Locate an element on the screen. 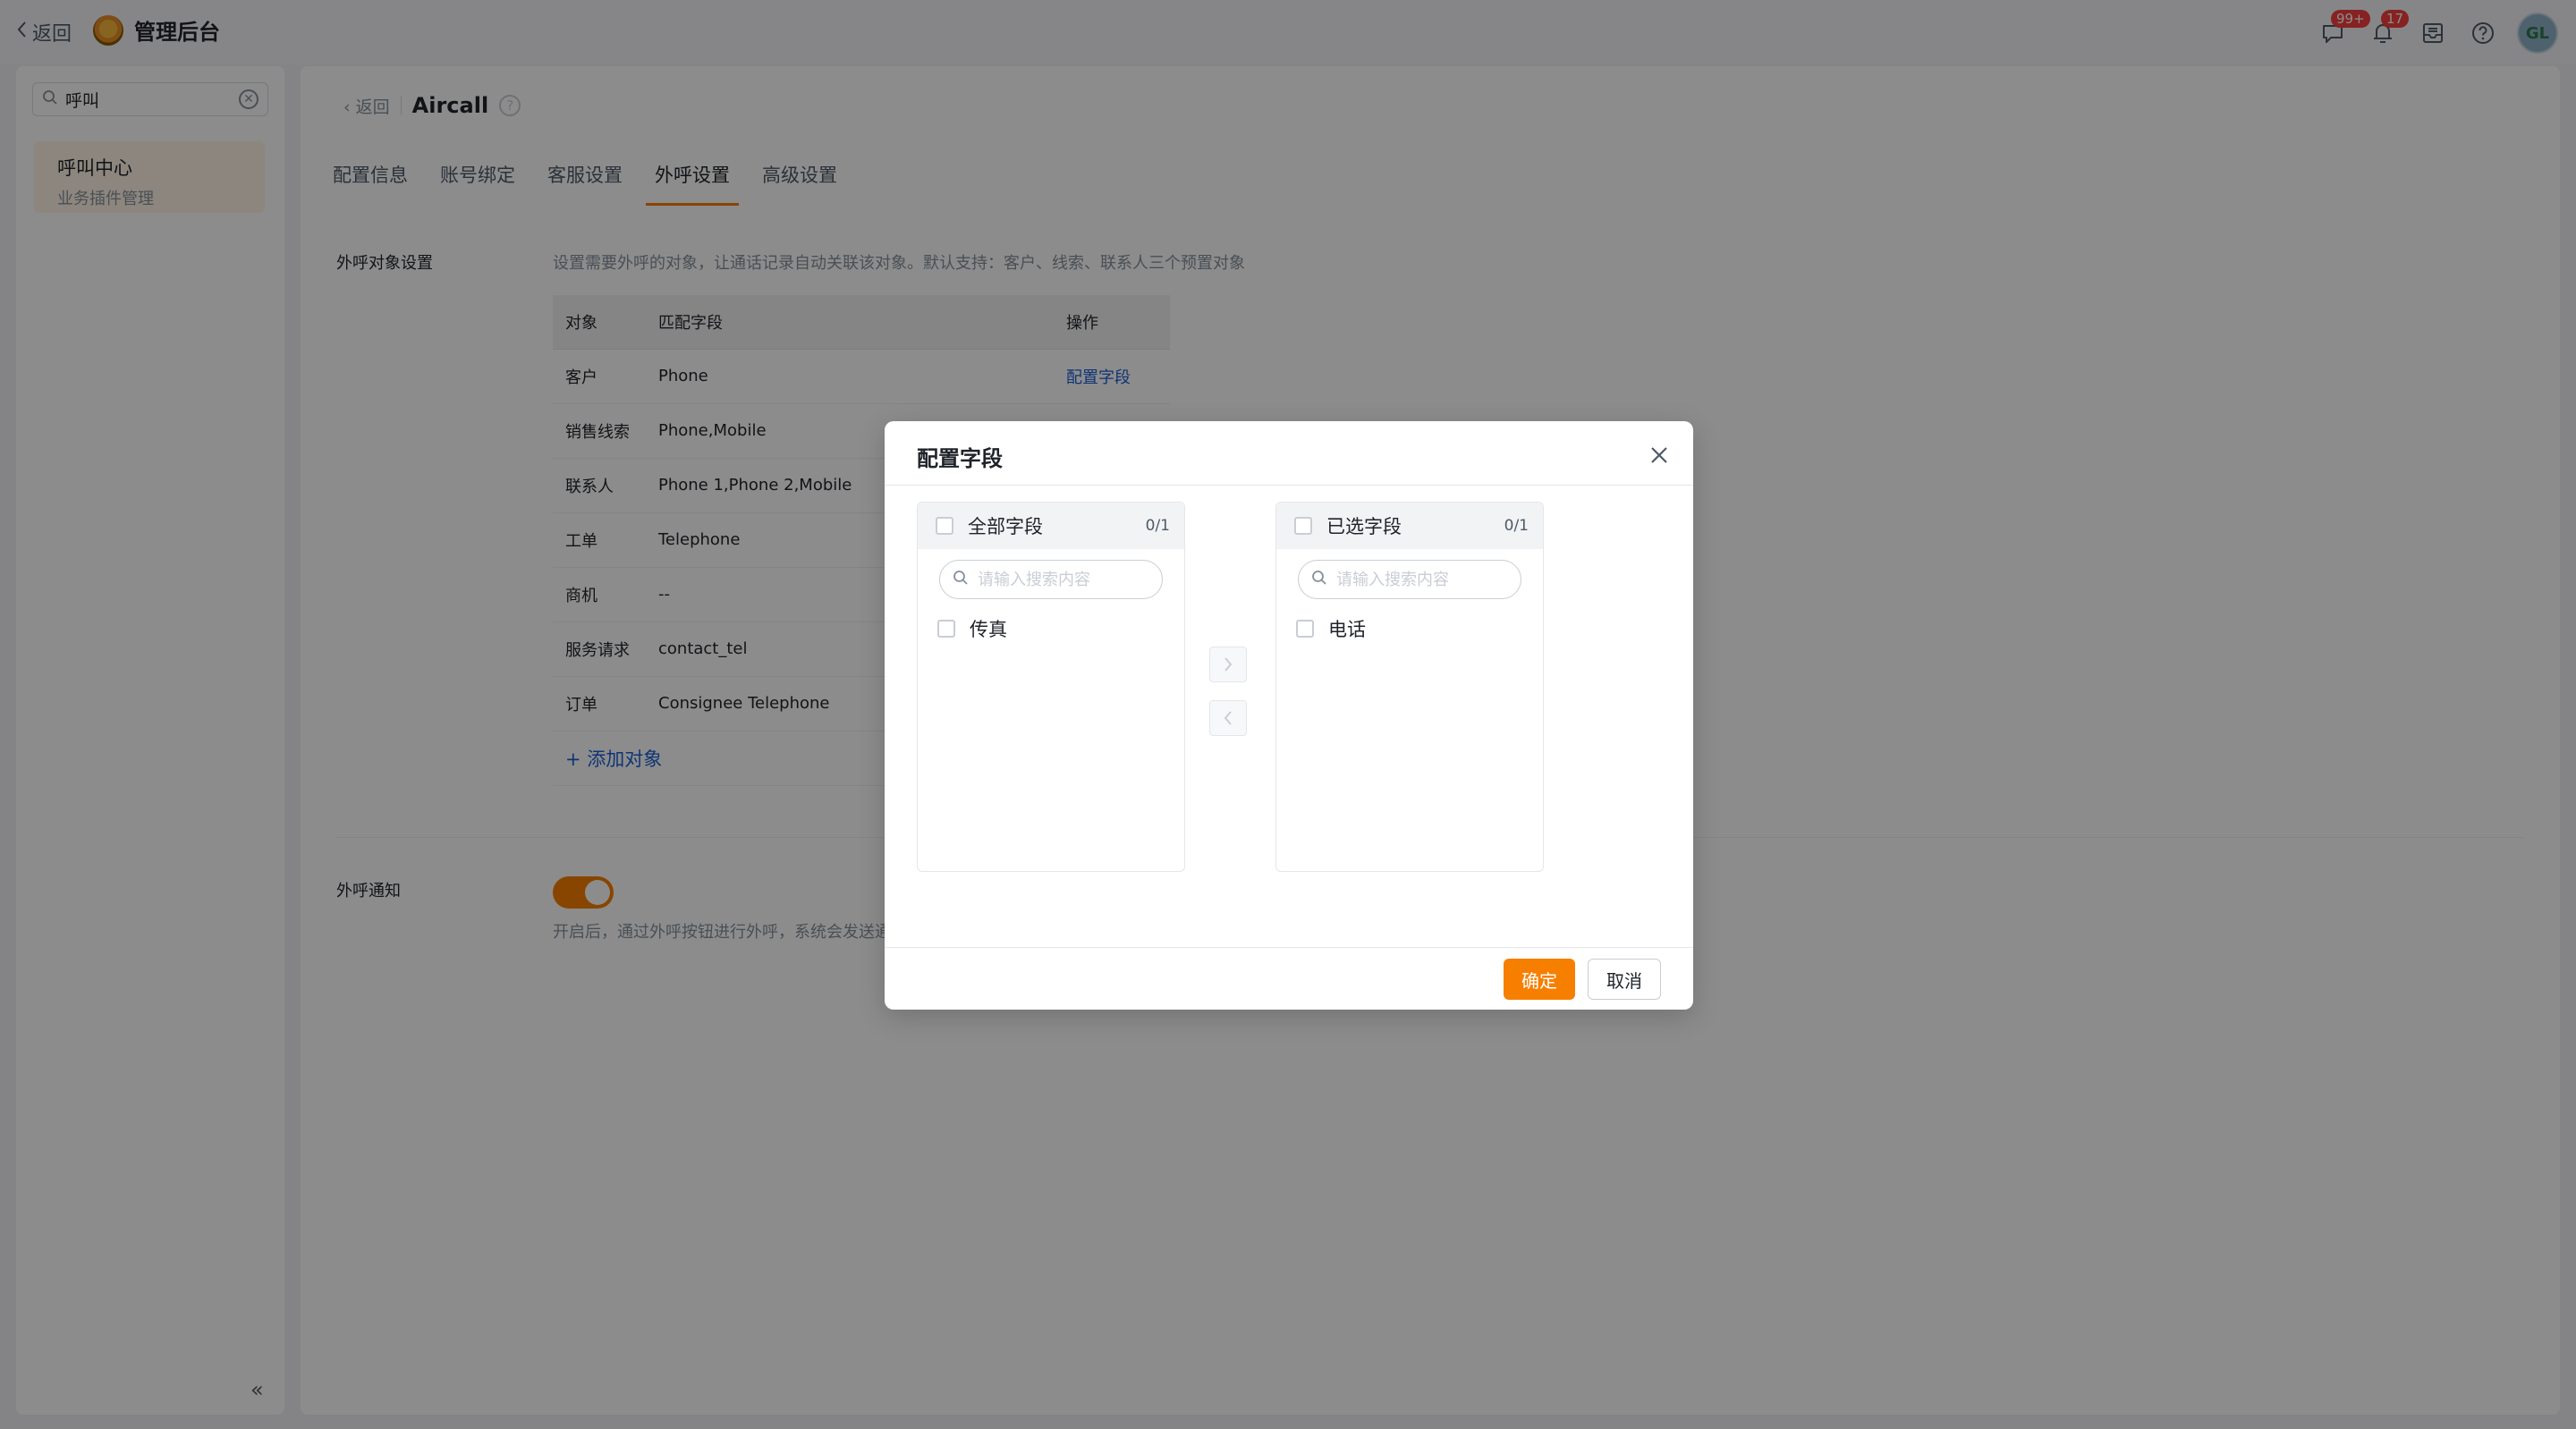 This screenshot has width=2576, height=1429. all-fields-title: 全部字段 is located at coordinates (1005, 526).